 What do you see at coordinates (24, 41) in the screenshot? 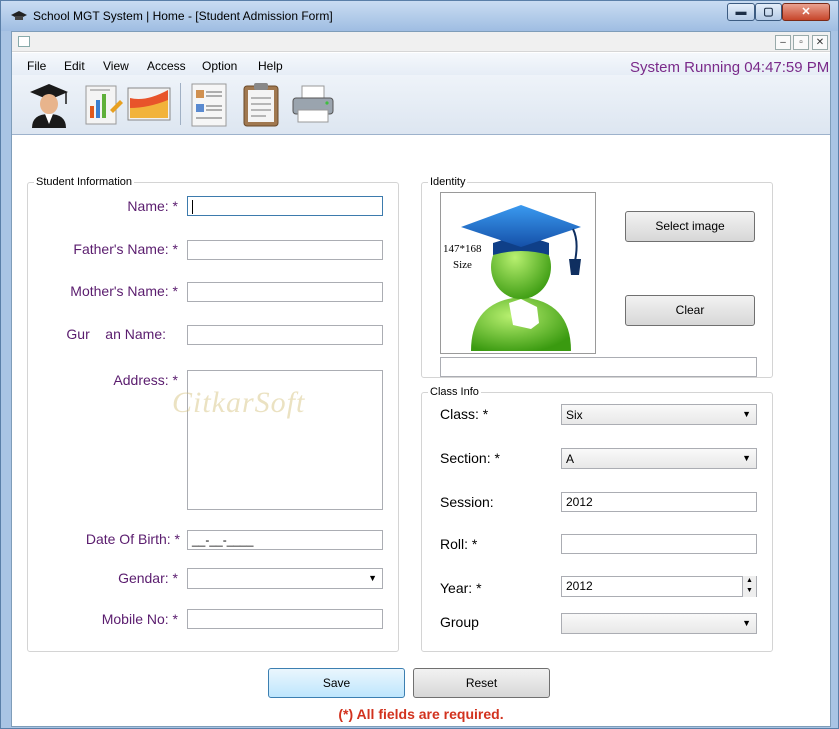
I see `form-icon` at bounding box center [24, 41].